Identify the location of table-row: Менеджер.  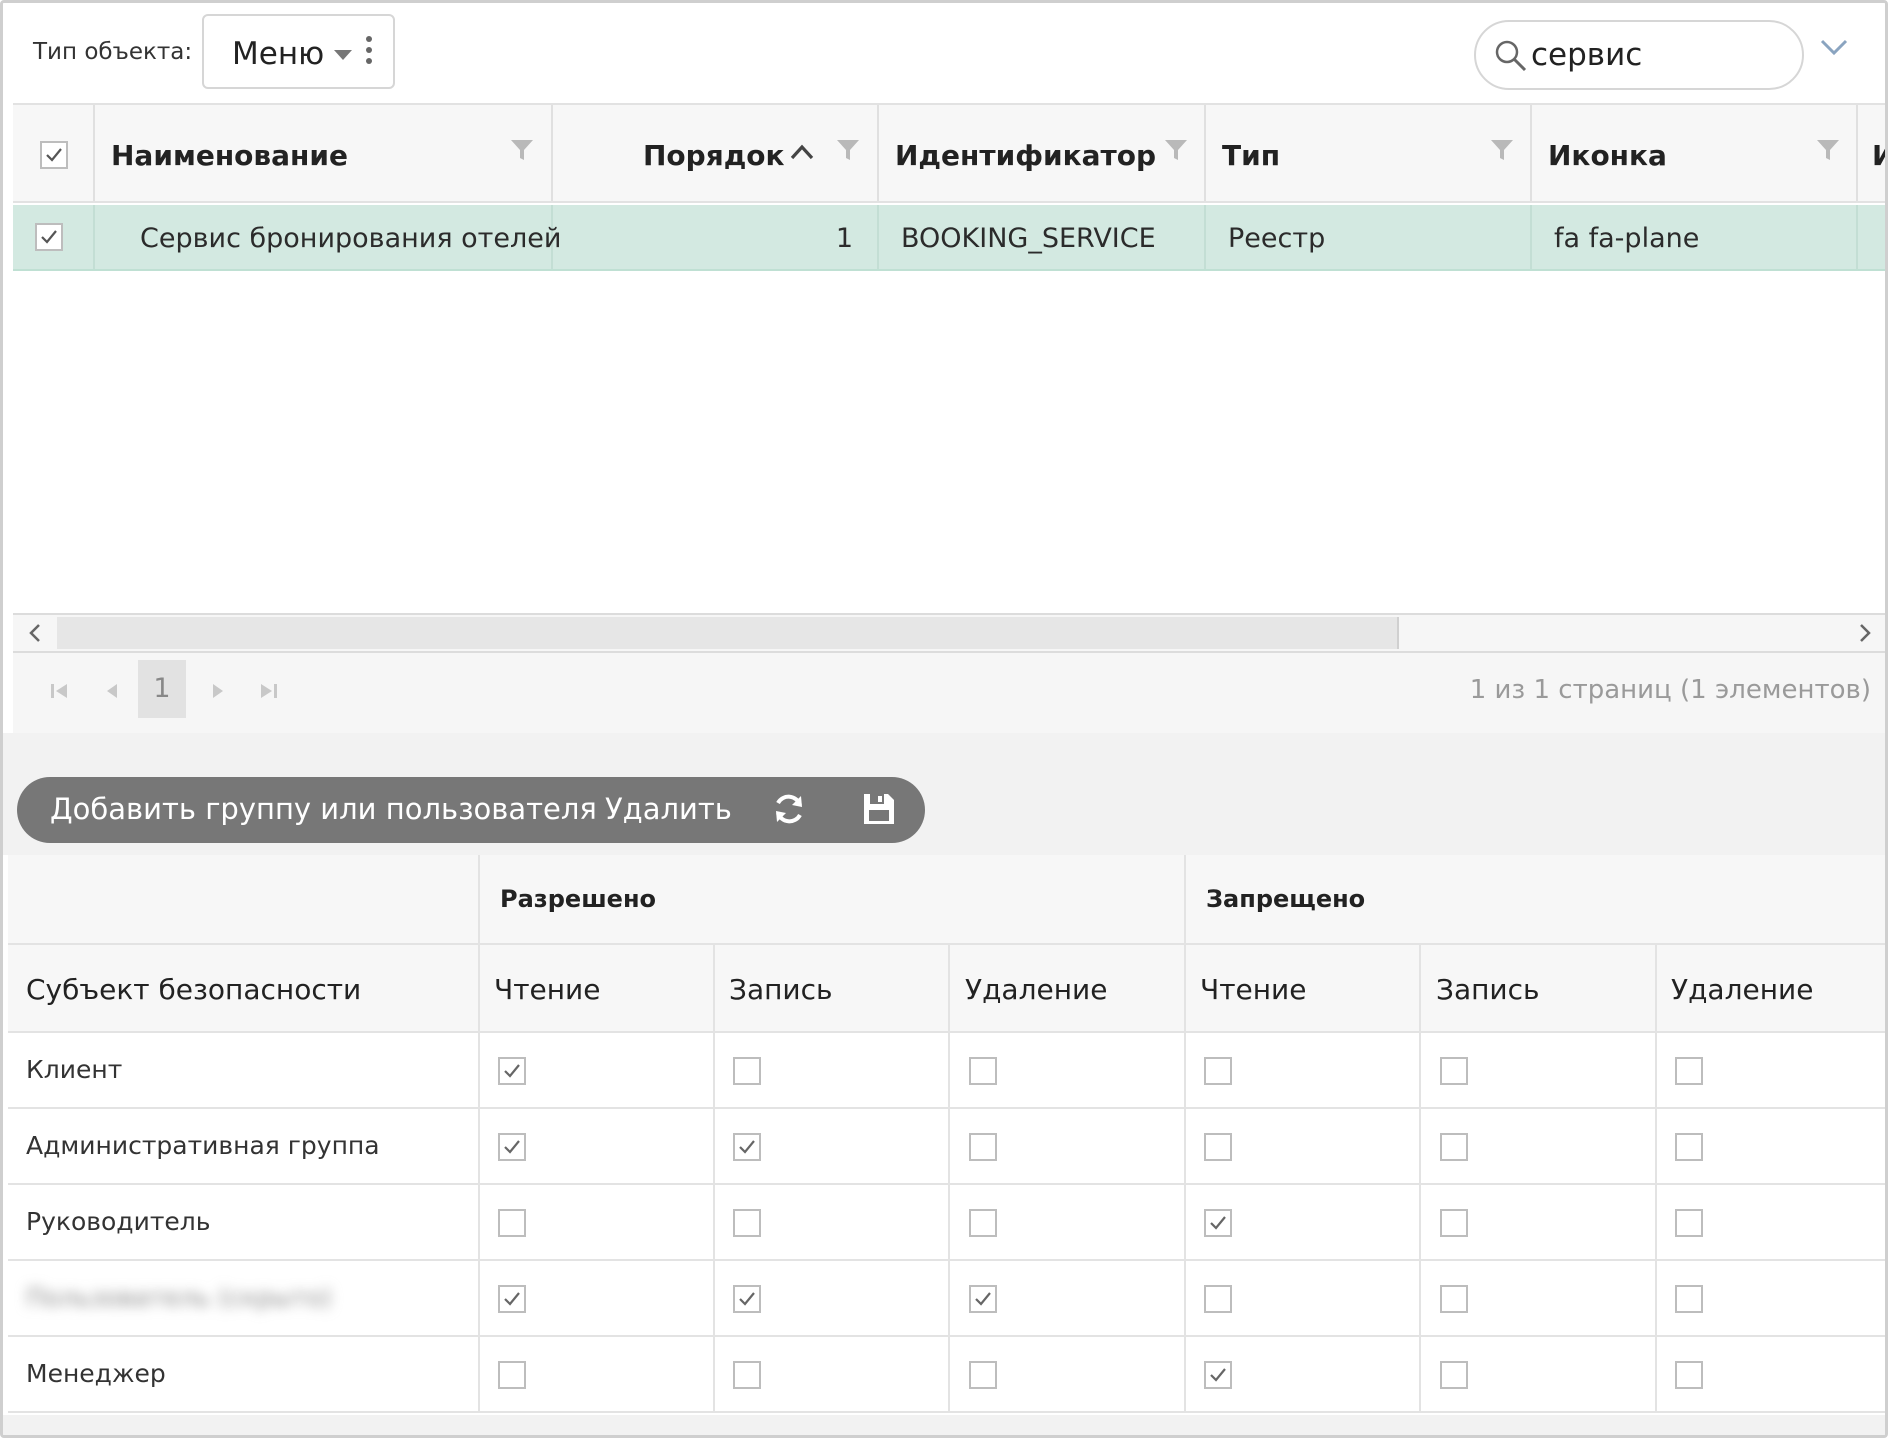
(946, 1375).